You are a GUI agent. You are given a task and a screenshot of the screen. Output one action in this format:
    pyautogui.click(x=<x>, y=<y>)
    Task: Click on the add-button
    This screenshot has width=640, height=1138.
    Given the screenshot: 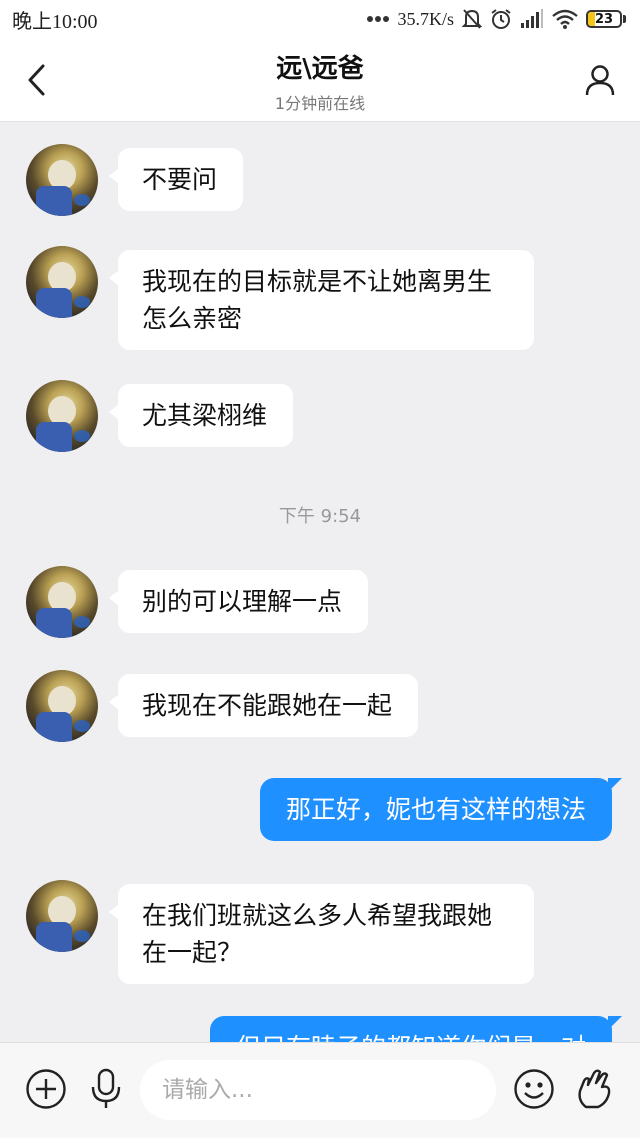 What is the action you would take?
    pyautogui.click(x=46, y=1089)
    